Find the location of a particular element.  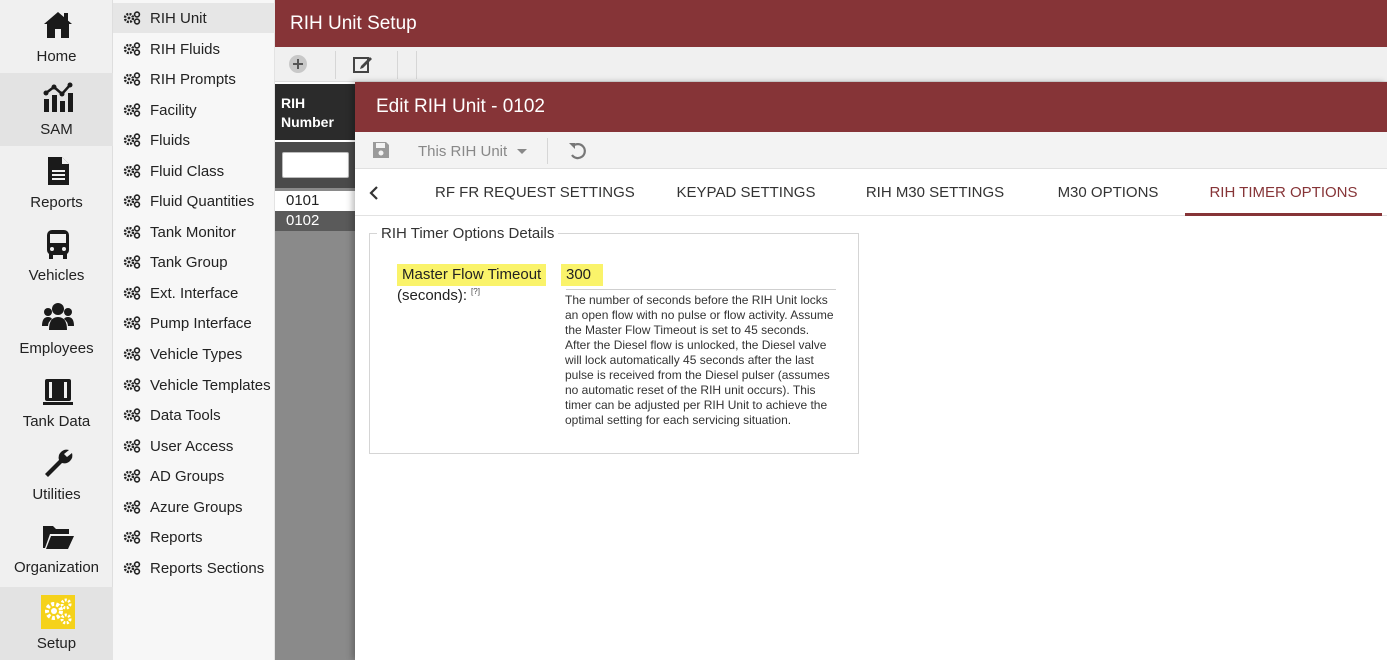

submenu-item-rih-unit: RIH Unit is located at coordinates (194, 18).